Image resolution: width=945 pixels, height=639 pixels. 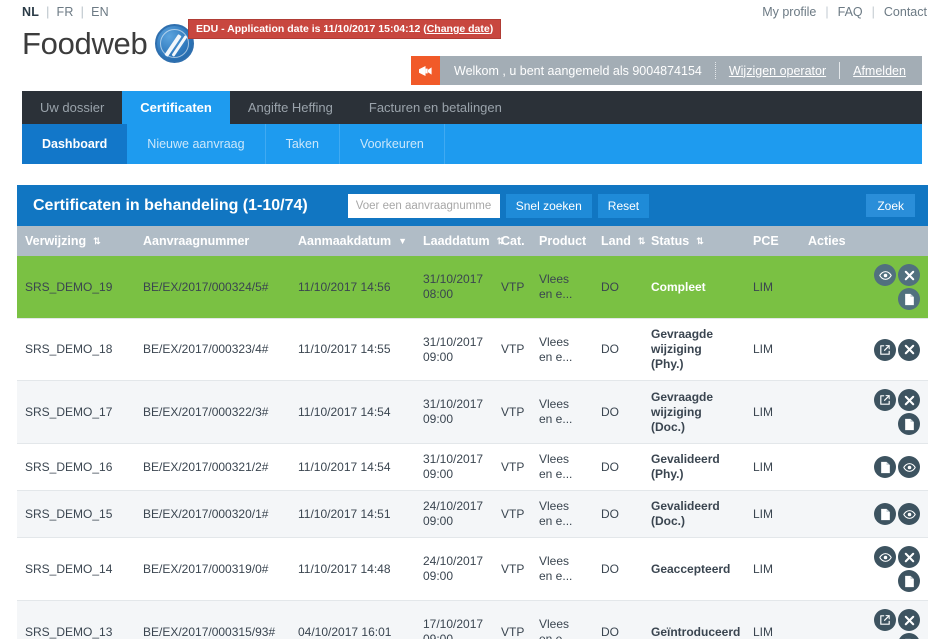 What do you see at coordinates (212, 287) in the screenshot?
I see `cell-aanvraagnummer: BE/EX/2017/000324/5#` at bounding box center [212, 287].